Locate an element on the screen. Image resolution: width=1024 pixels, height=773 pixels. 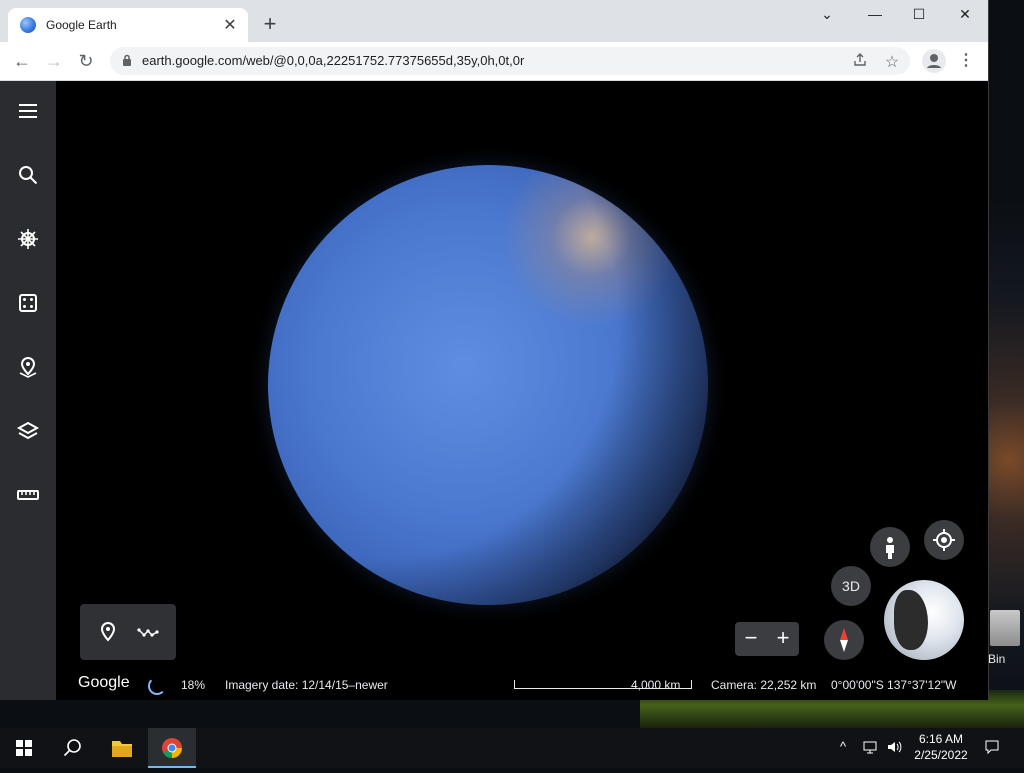
google-logo: Google is located at coordinates (104, 682).